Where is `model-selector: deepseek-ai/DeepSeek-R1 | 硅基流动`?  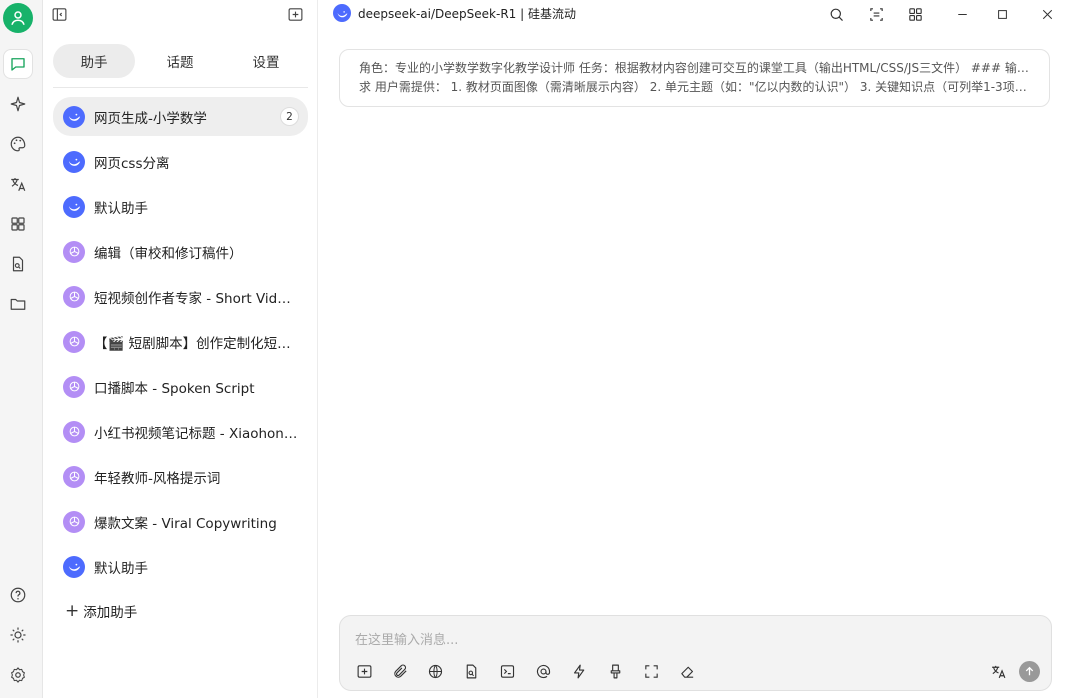 model-selector: deepseek-ai/DeepSeek-R1 | 硅基流动 is located at coordinates (454, 13).